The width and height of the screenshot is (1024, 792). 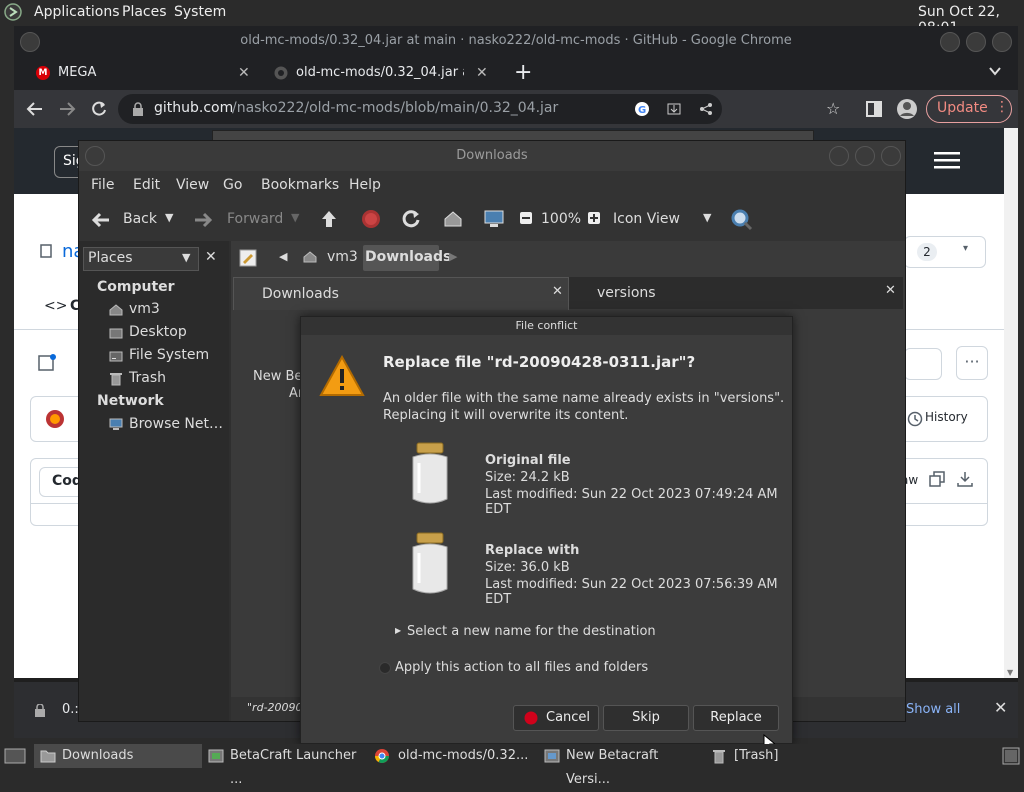 I want to click on file-item-label: New Be, so click(x=277, y=376).